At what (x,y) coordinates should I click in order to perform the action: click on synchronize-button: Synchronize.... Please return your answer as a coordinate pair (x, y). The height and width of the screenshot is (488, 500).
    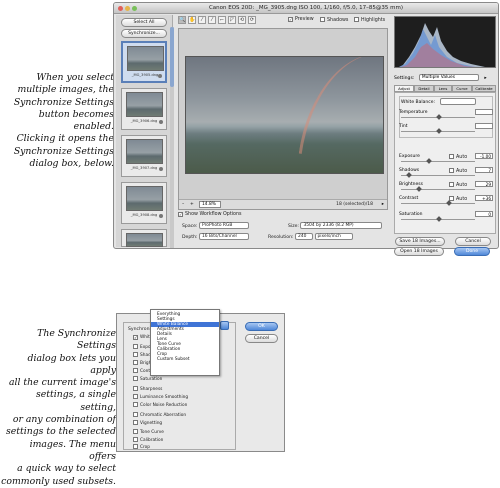
    Looking at the image, I should click on (144, 33).